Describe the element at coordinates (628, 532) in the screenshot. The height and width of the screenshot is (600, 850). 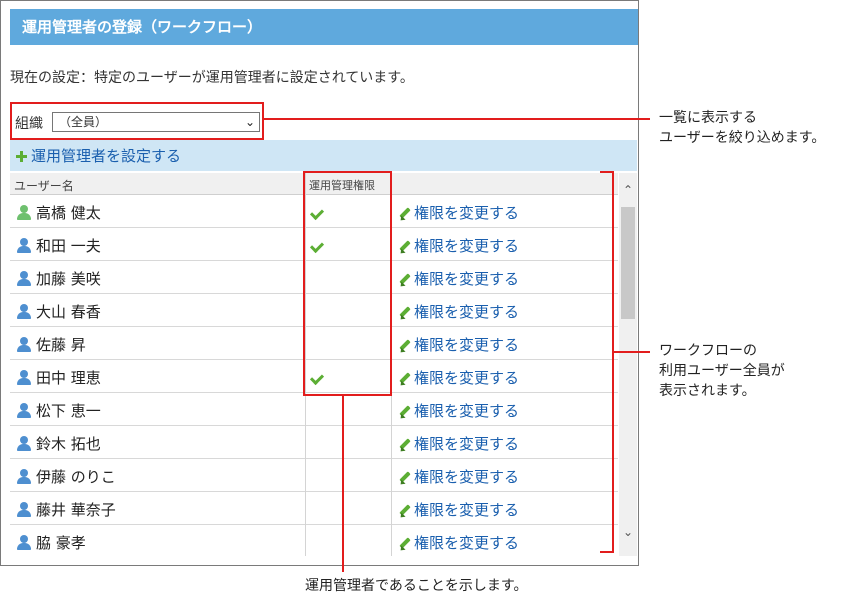
I see `scroll-down-icon: ⌄` at that location.